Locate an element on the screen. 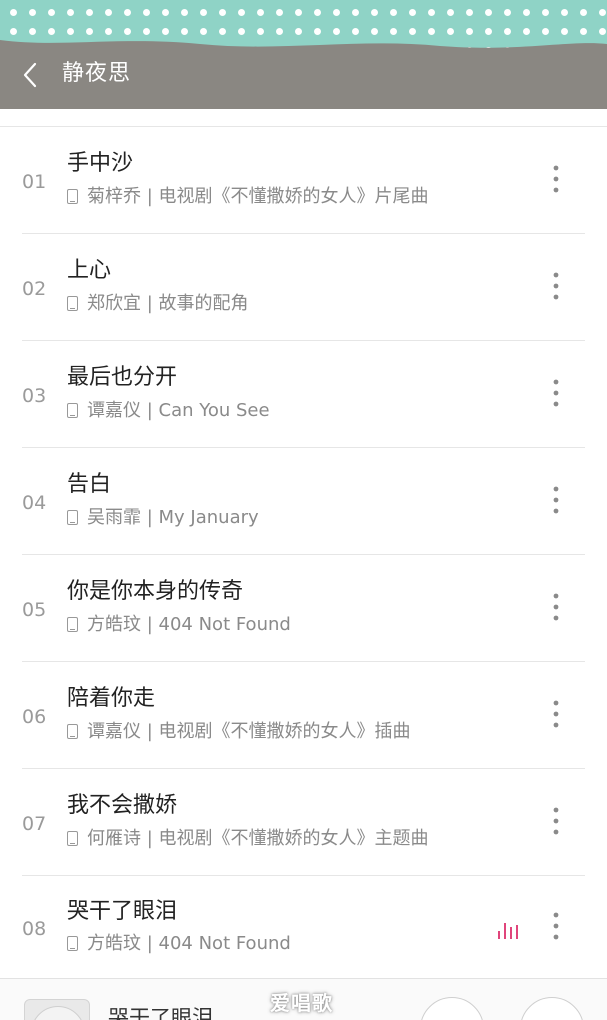 The image size is (607, 1020). watermark: 爱唱歌 is located at coordinates (301, 1003).